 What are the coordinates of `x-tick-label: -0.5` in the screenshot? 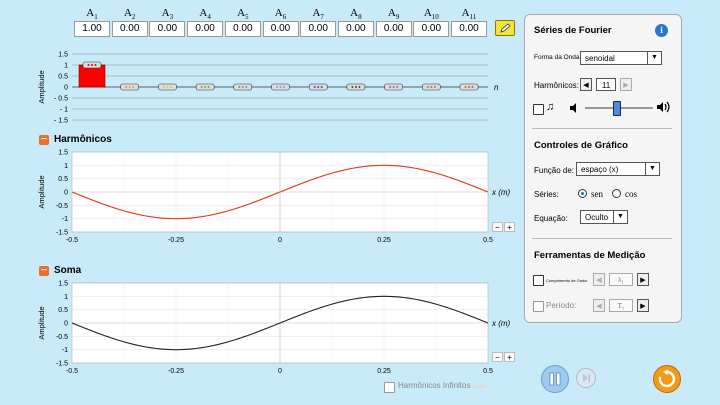 It's located at (72, 371).